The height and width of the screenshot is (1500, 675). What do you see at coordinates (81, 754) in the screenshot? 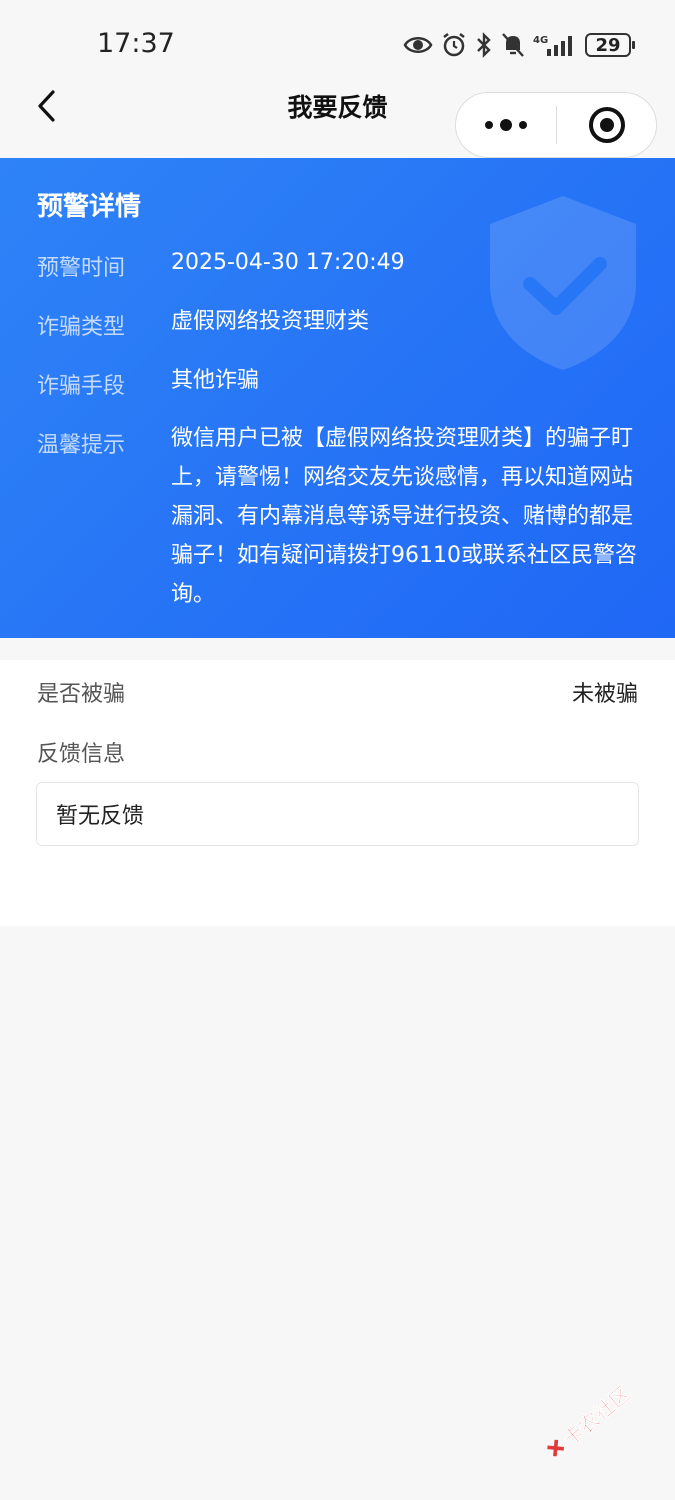
I see `feedback-info-label: 反馈信息` at bounding box center [81, 754].